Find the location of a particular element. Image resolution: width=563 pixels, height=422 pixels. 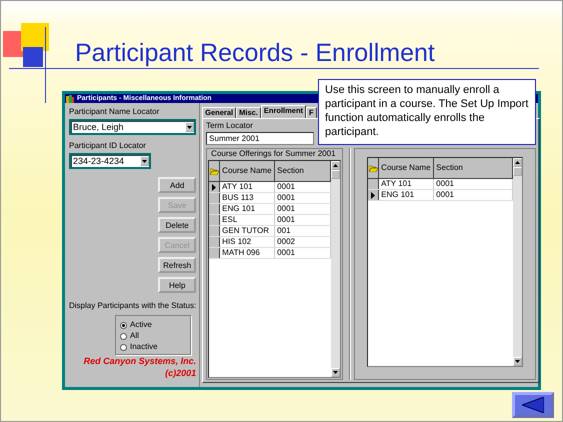

data-grid: Course Name Section ATY 101 0001 BUS 113 0001 ENG 101 0001 ESL 0001 GEN TUTOR 001 HIS 102 0002 MATH 096 0001 is located at coordinates (275, 269).